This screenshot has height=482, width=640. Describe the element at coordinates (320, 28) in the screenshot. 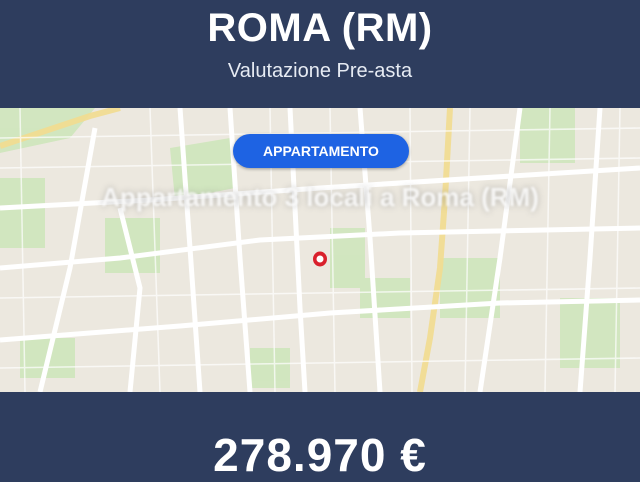

I see `page-title: ROMA (RM)` at that location.